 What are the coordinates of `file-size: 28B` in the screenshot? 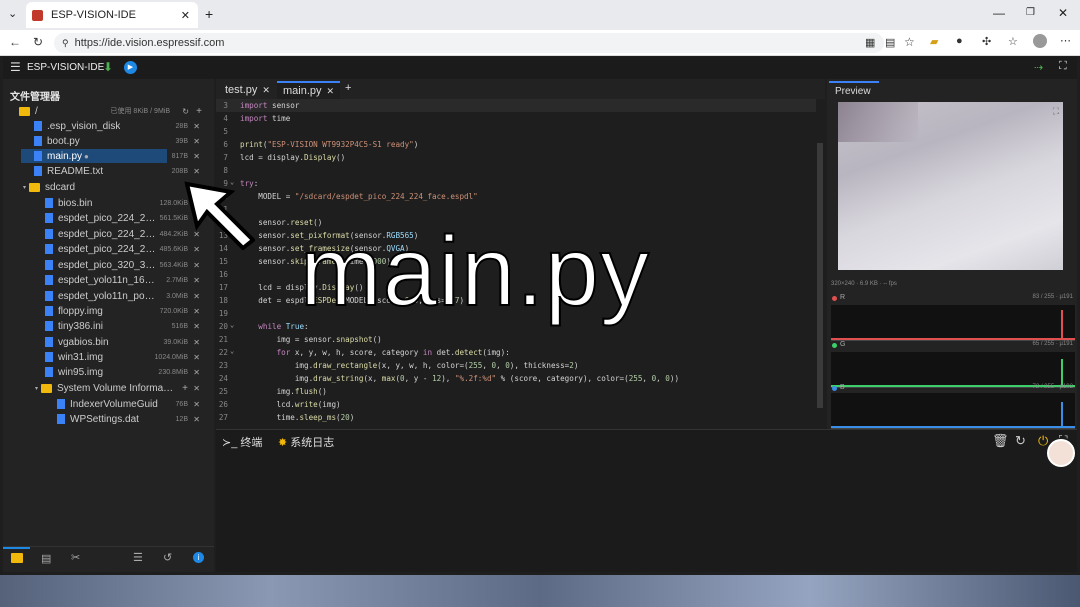 It's located at (181, 126).